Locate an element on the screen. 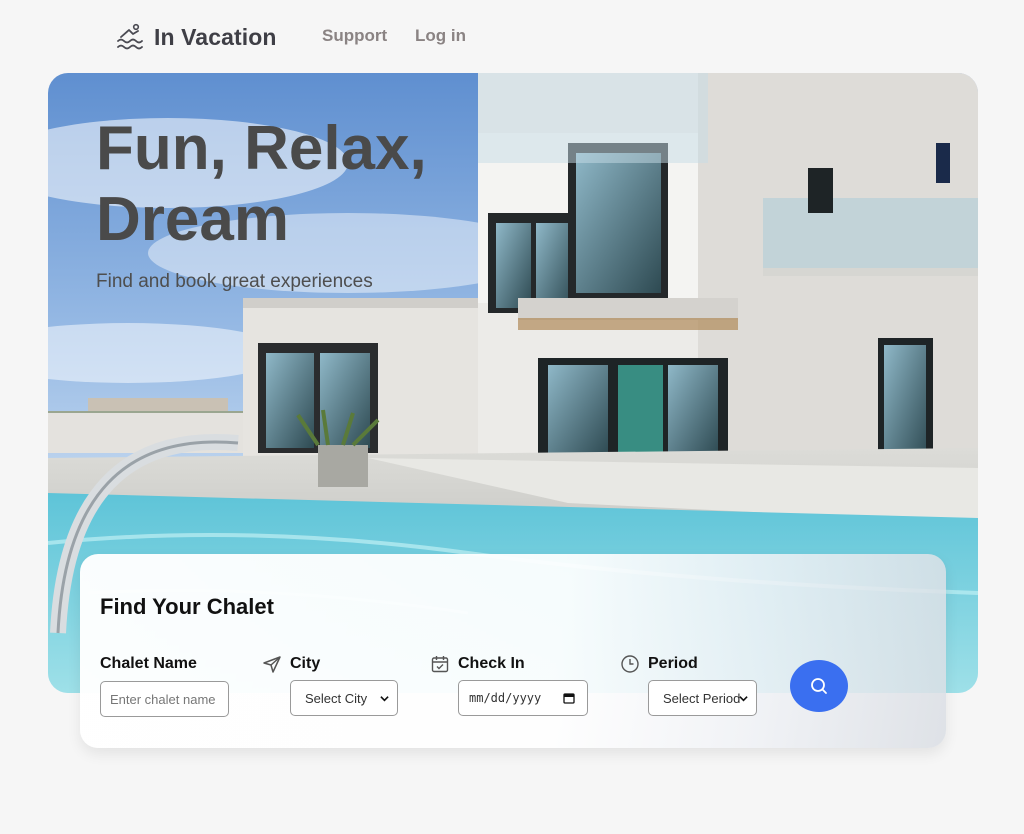  nav-link-support: Support is located at coordinates (354, 36).